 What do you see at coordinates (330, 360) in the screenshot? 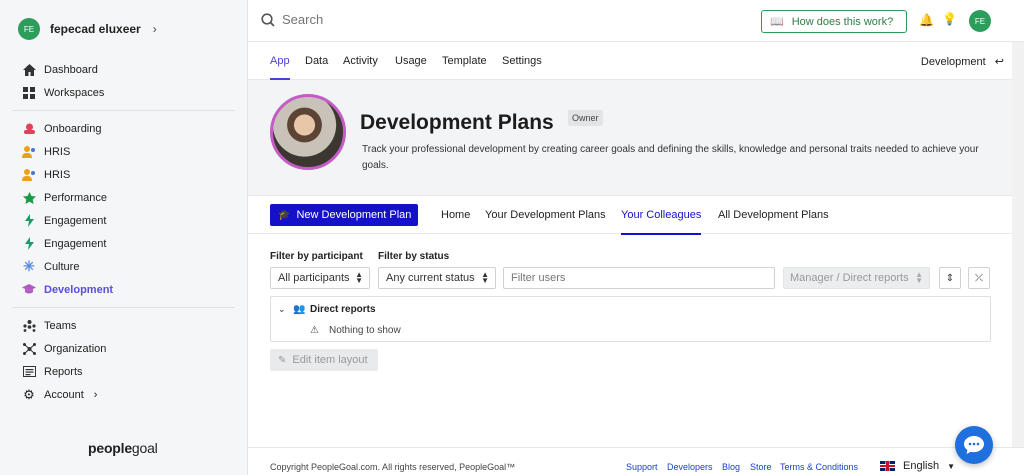
I see `edit-layout-label: Edit item layout` at bounding box center [330, 360].